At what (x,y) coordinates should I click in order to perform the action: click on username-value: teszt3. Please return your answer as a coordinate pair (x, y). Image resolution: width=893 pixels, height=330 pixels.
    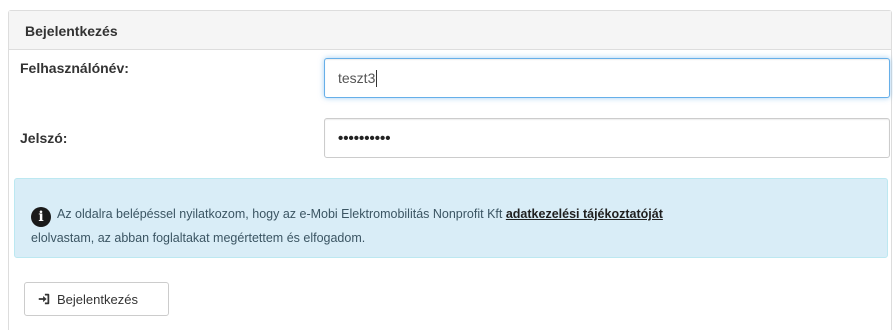
    Looking at the image, I should click on (357, 78).